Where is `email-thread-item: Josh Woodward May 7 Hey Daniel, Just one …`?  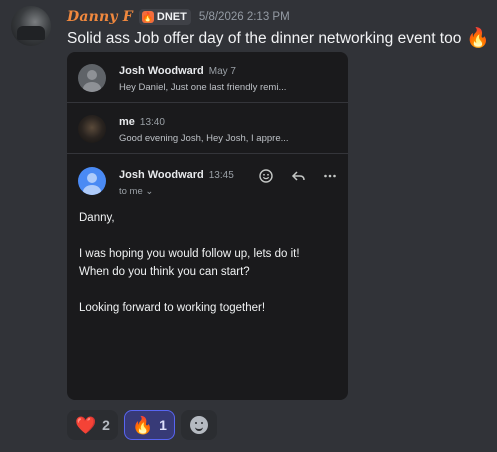 email-thread-item: Josh Woodward May 7 Hey Daniel, Just one … is located at coordinates (207, 77).